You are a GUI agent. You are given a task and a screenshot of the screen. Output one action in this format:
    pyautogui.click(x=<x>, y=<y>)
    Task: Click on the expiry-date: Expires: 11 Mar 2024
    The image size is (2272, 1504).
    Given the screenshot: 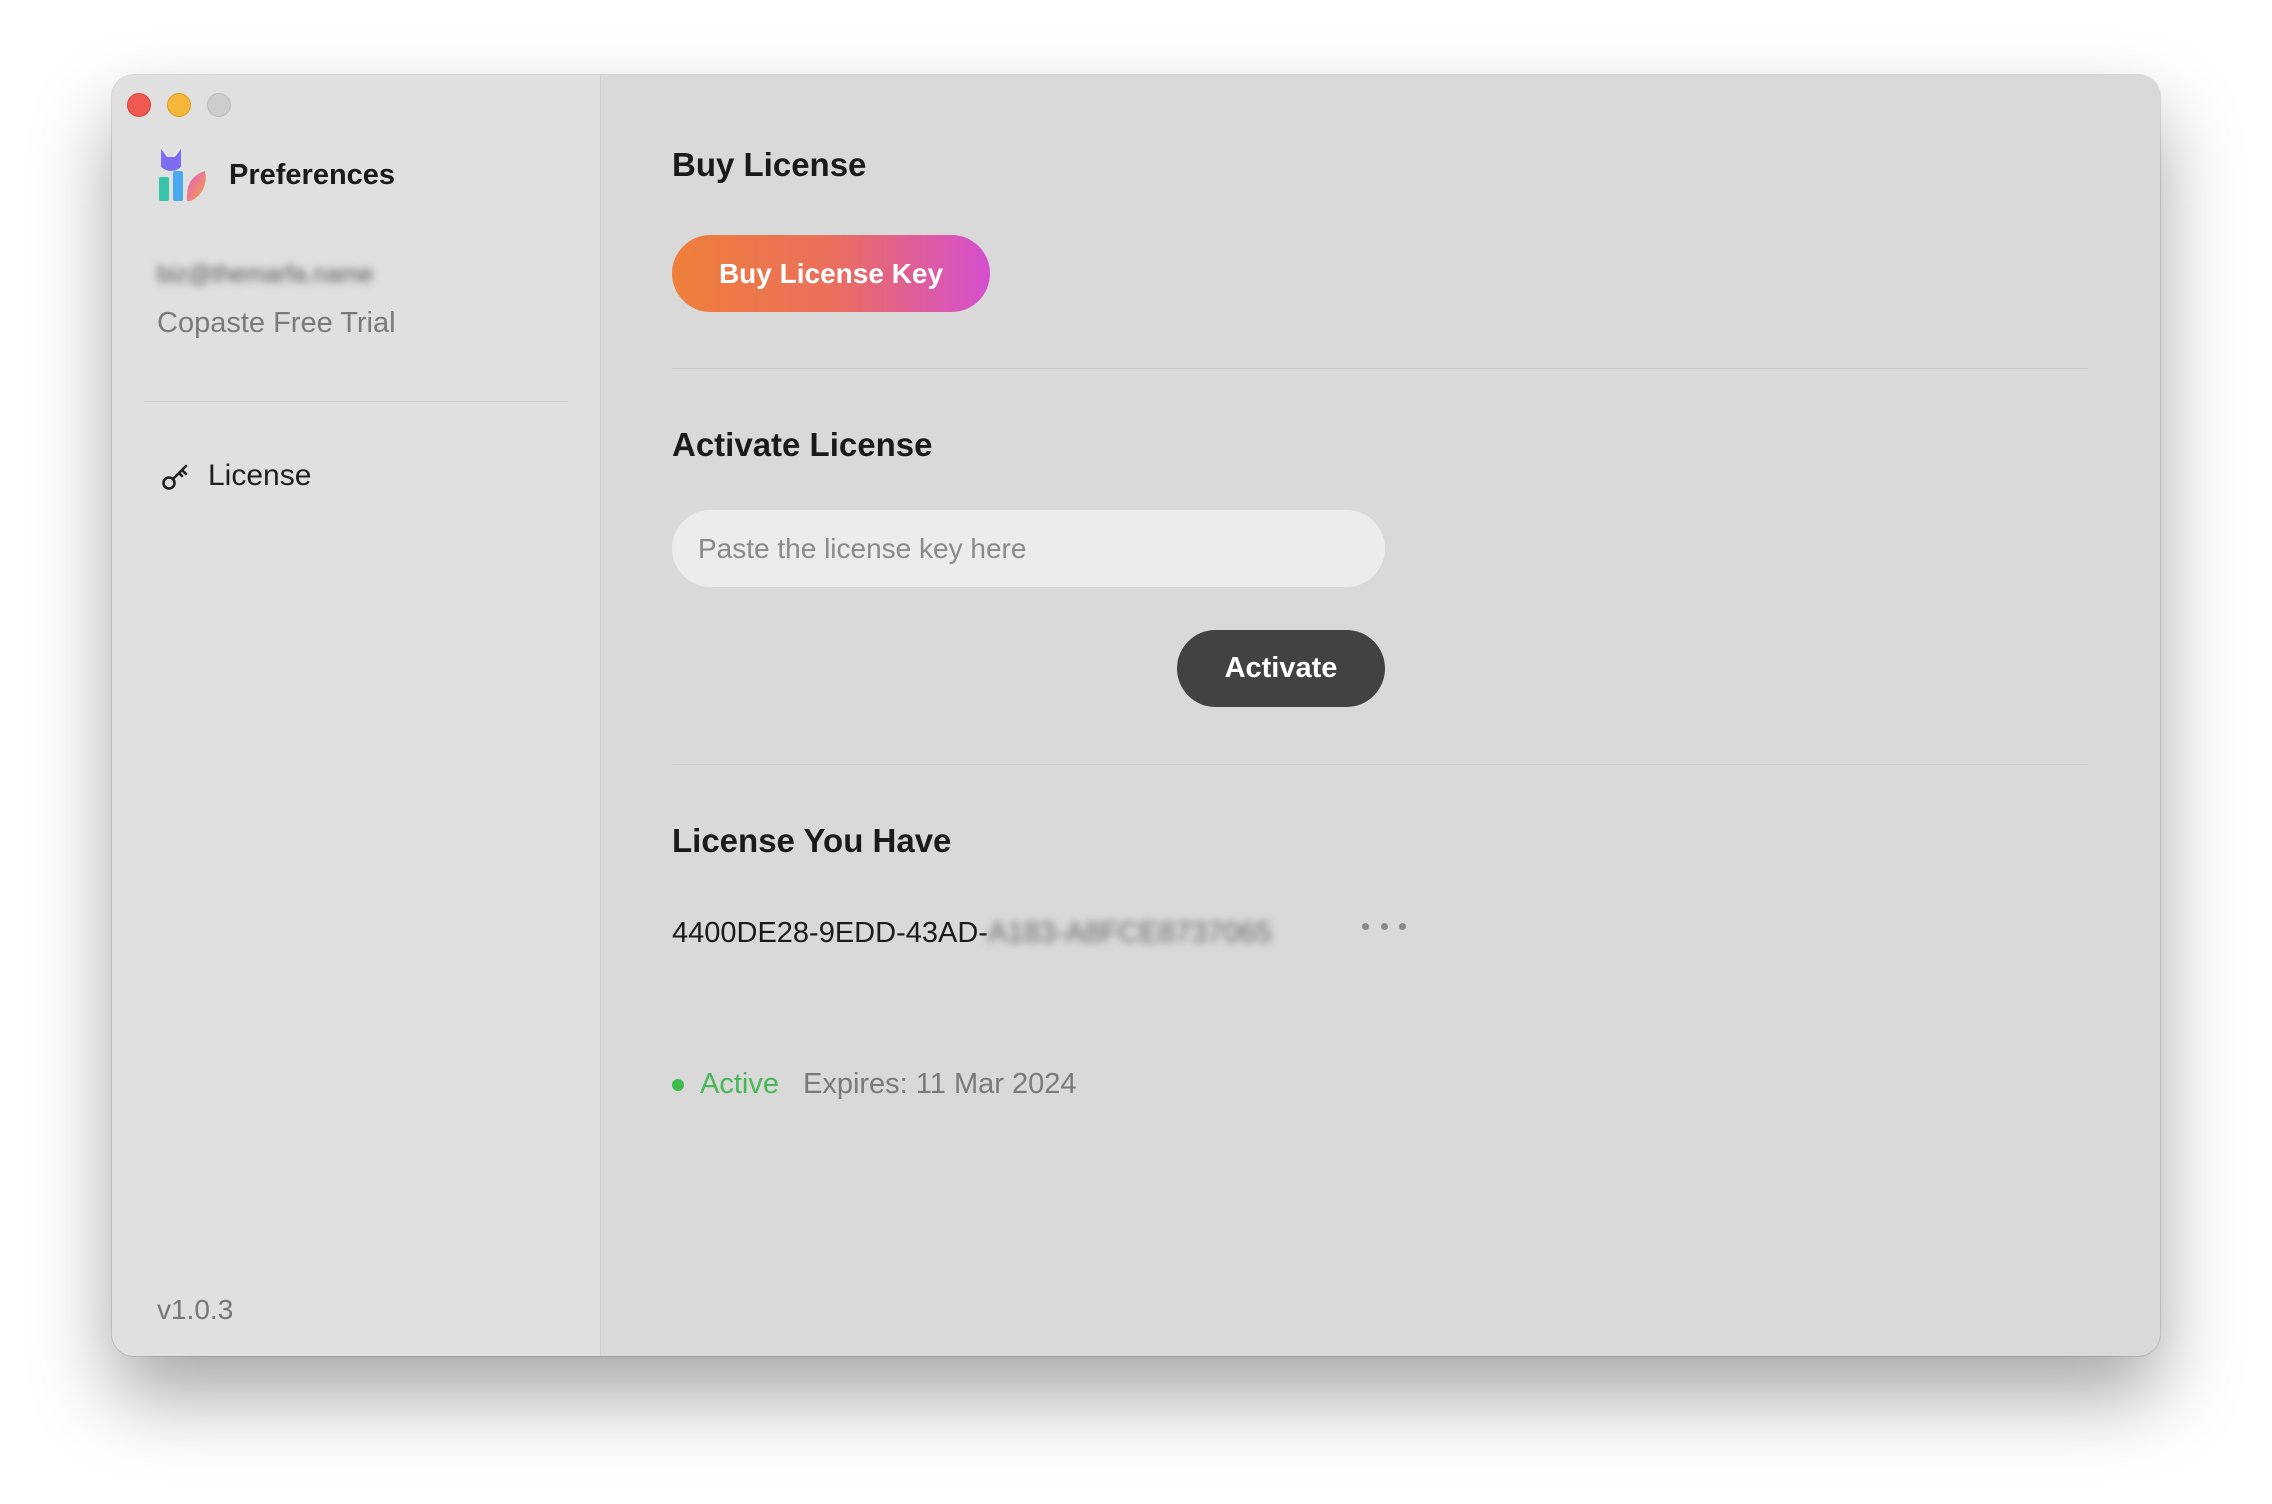 What is the action you would take?
    pyautogui.click(x=939, y=1084)
    